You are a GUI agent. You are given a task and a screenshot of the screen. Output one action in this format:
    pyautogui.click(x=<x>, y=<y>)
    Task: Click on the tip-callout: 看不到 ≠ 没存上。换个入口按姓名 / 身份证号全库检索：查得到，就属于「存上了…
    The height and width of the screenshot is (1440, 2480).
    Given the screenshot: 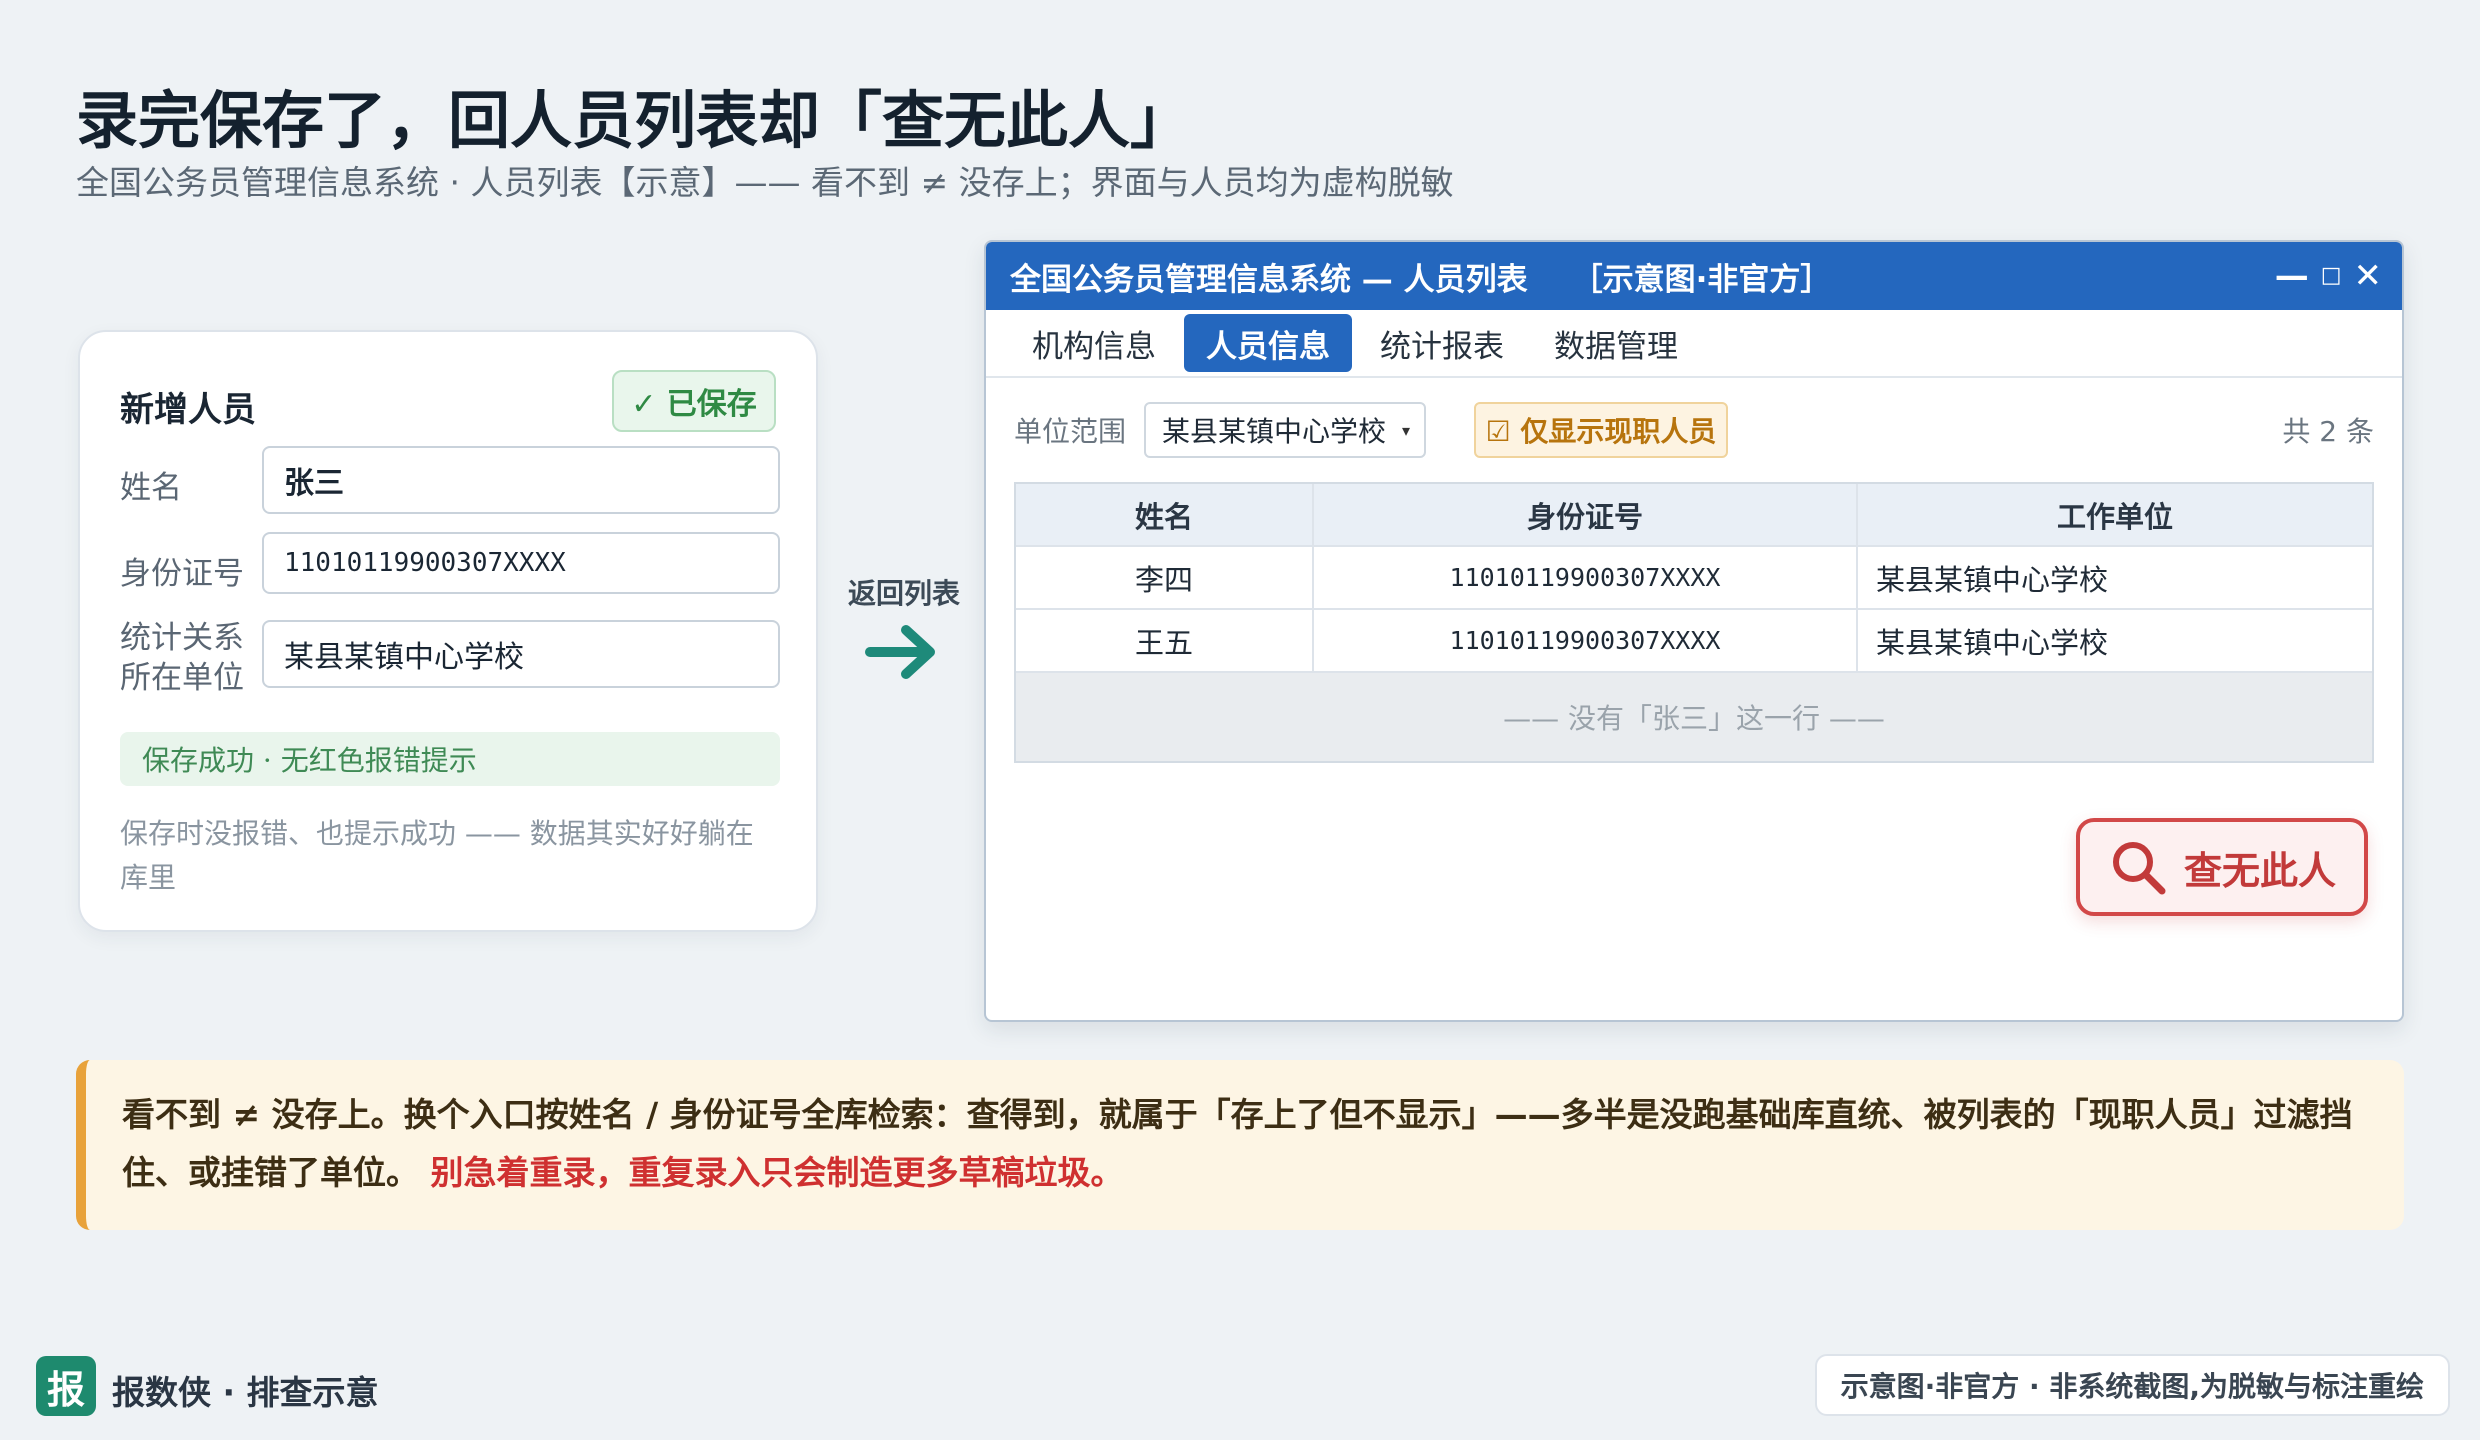 What is the action you would take?
    pyautogui.click(x=1240, y=1145)
    